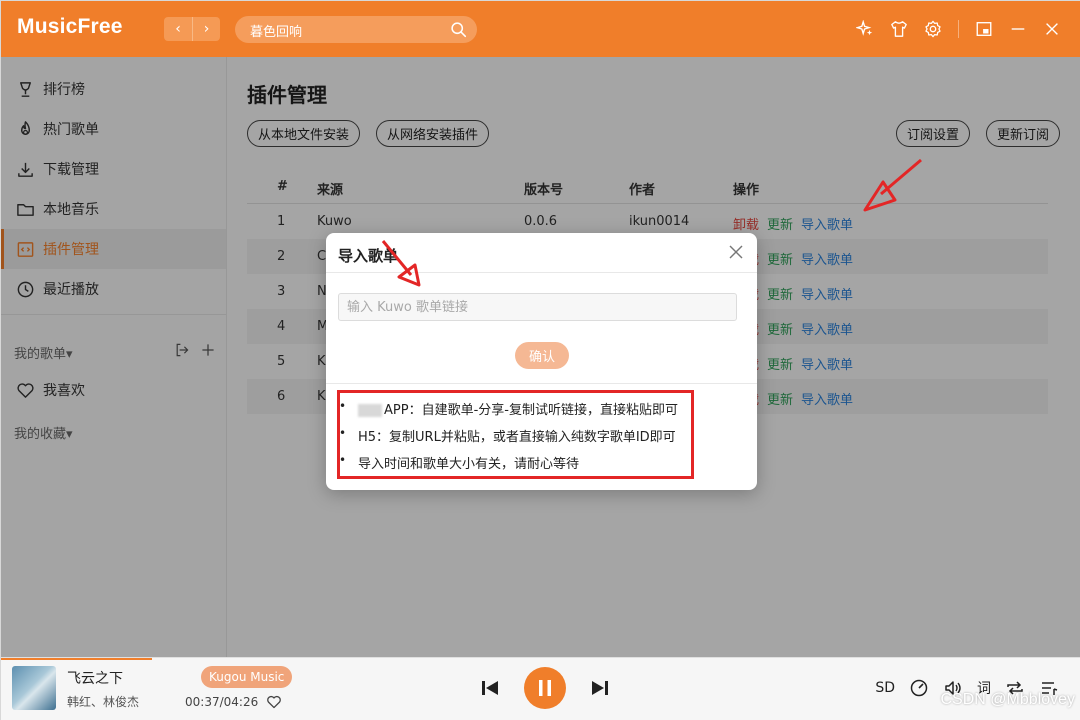 The width and height of the screenshot is (1080, 720). I want to click on search-icon, so click(458, 29).